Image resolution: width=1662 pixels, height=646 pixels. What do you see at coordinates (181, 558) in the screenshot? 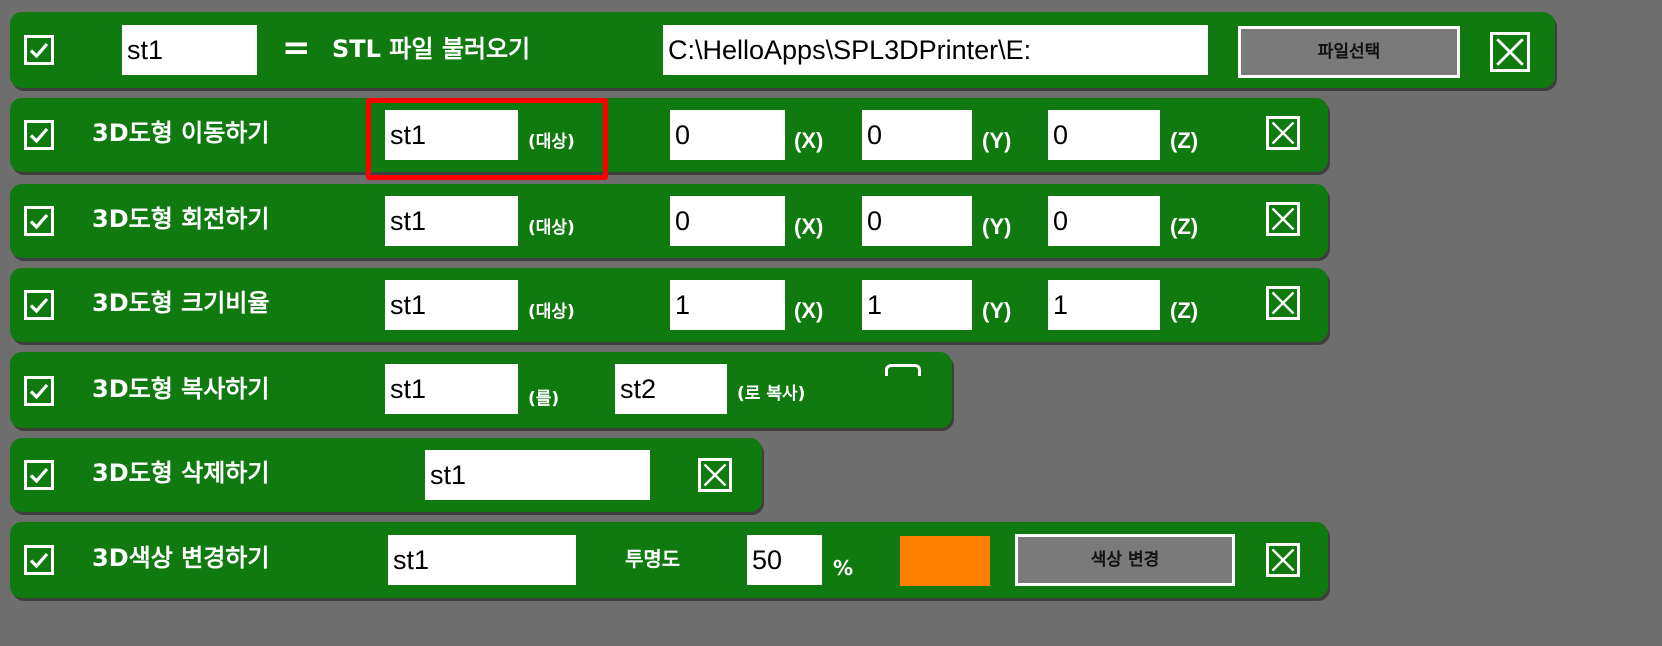
I see `color-title: 3D색상 변경하기` at bounding box center [181, 558].